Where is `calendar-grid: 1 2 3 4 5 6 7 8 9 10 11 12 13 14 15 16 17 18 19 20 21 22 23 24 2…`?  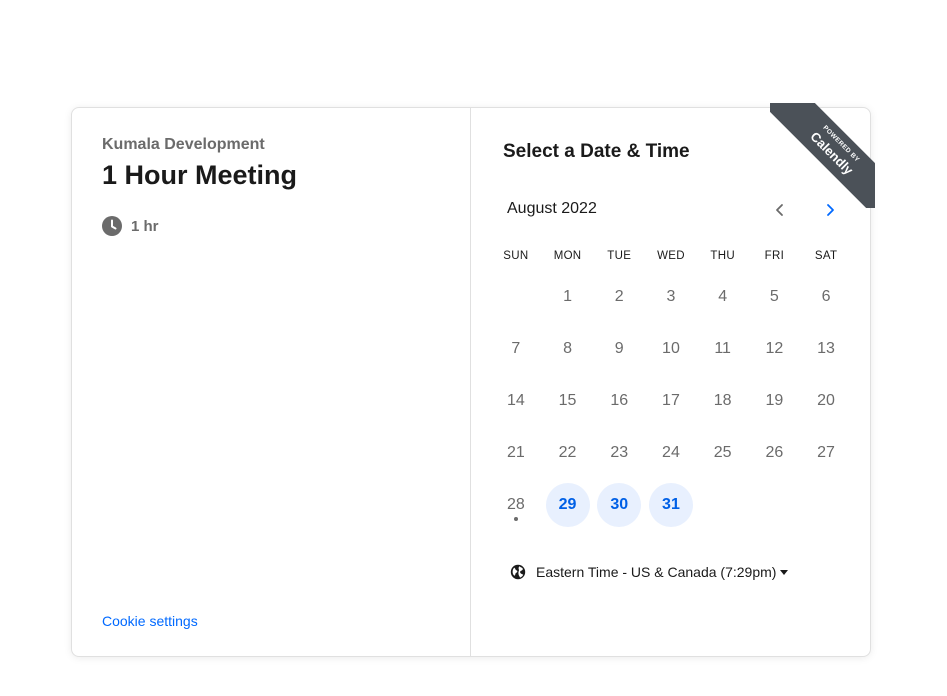 calendar-grid: 1 2 3 4 5 6 7 8 9 10 11 12 13 14 15 16 17 18 19 20 21 22 23 24 2… is located at coordinates (671, 401).